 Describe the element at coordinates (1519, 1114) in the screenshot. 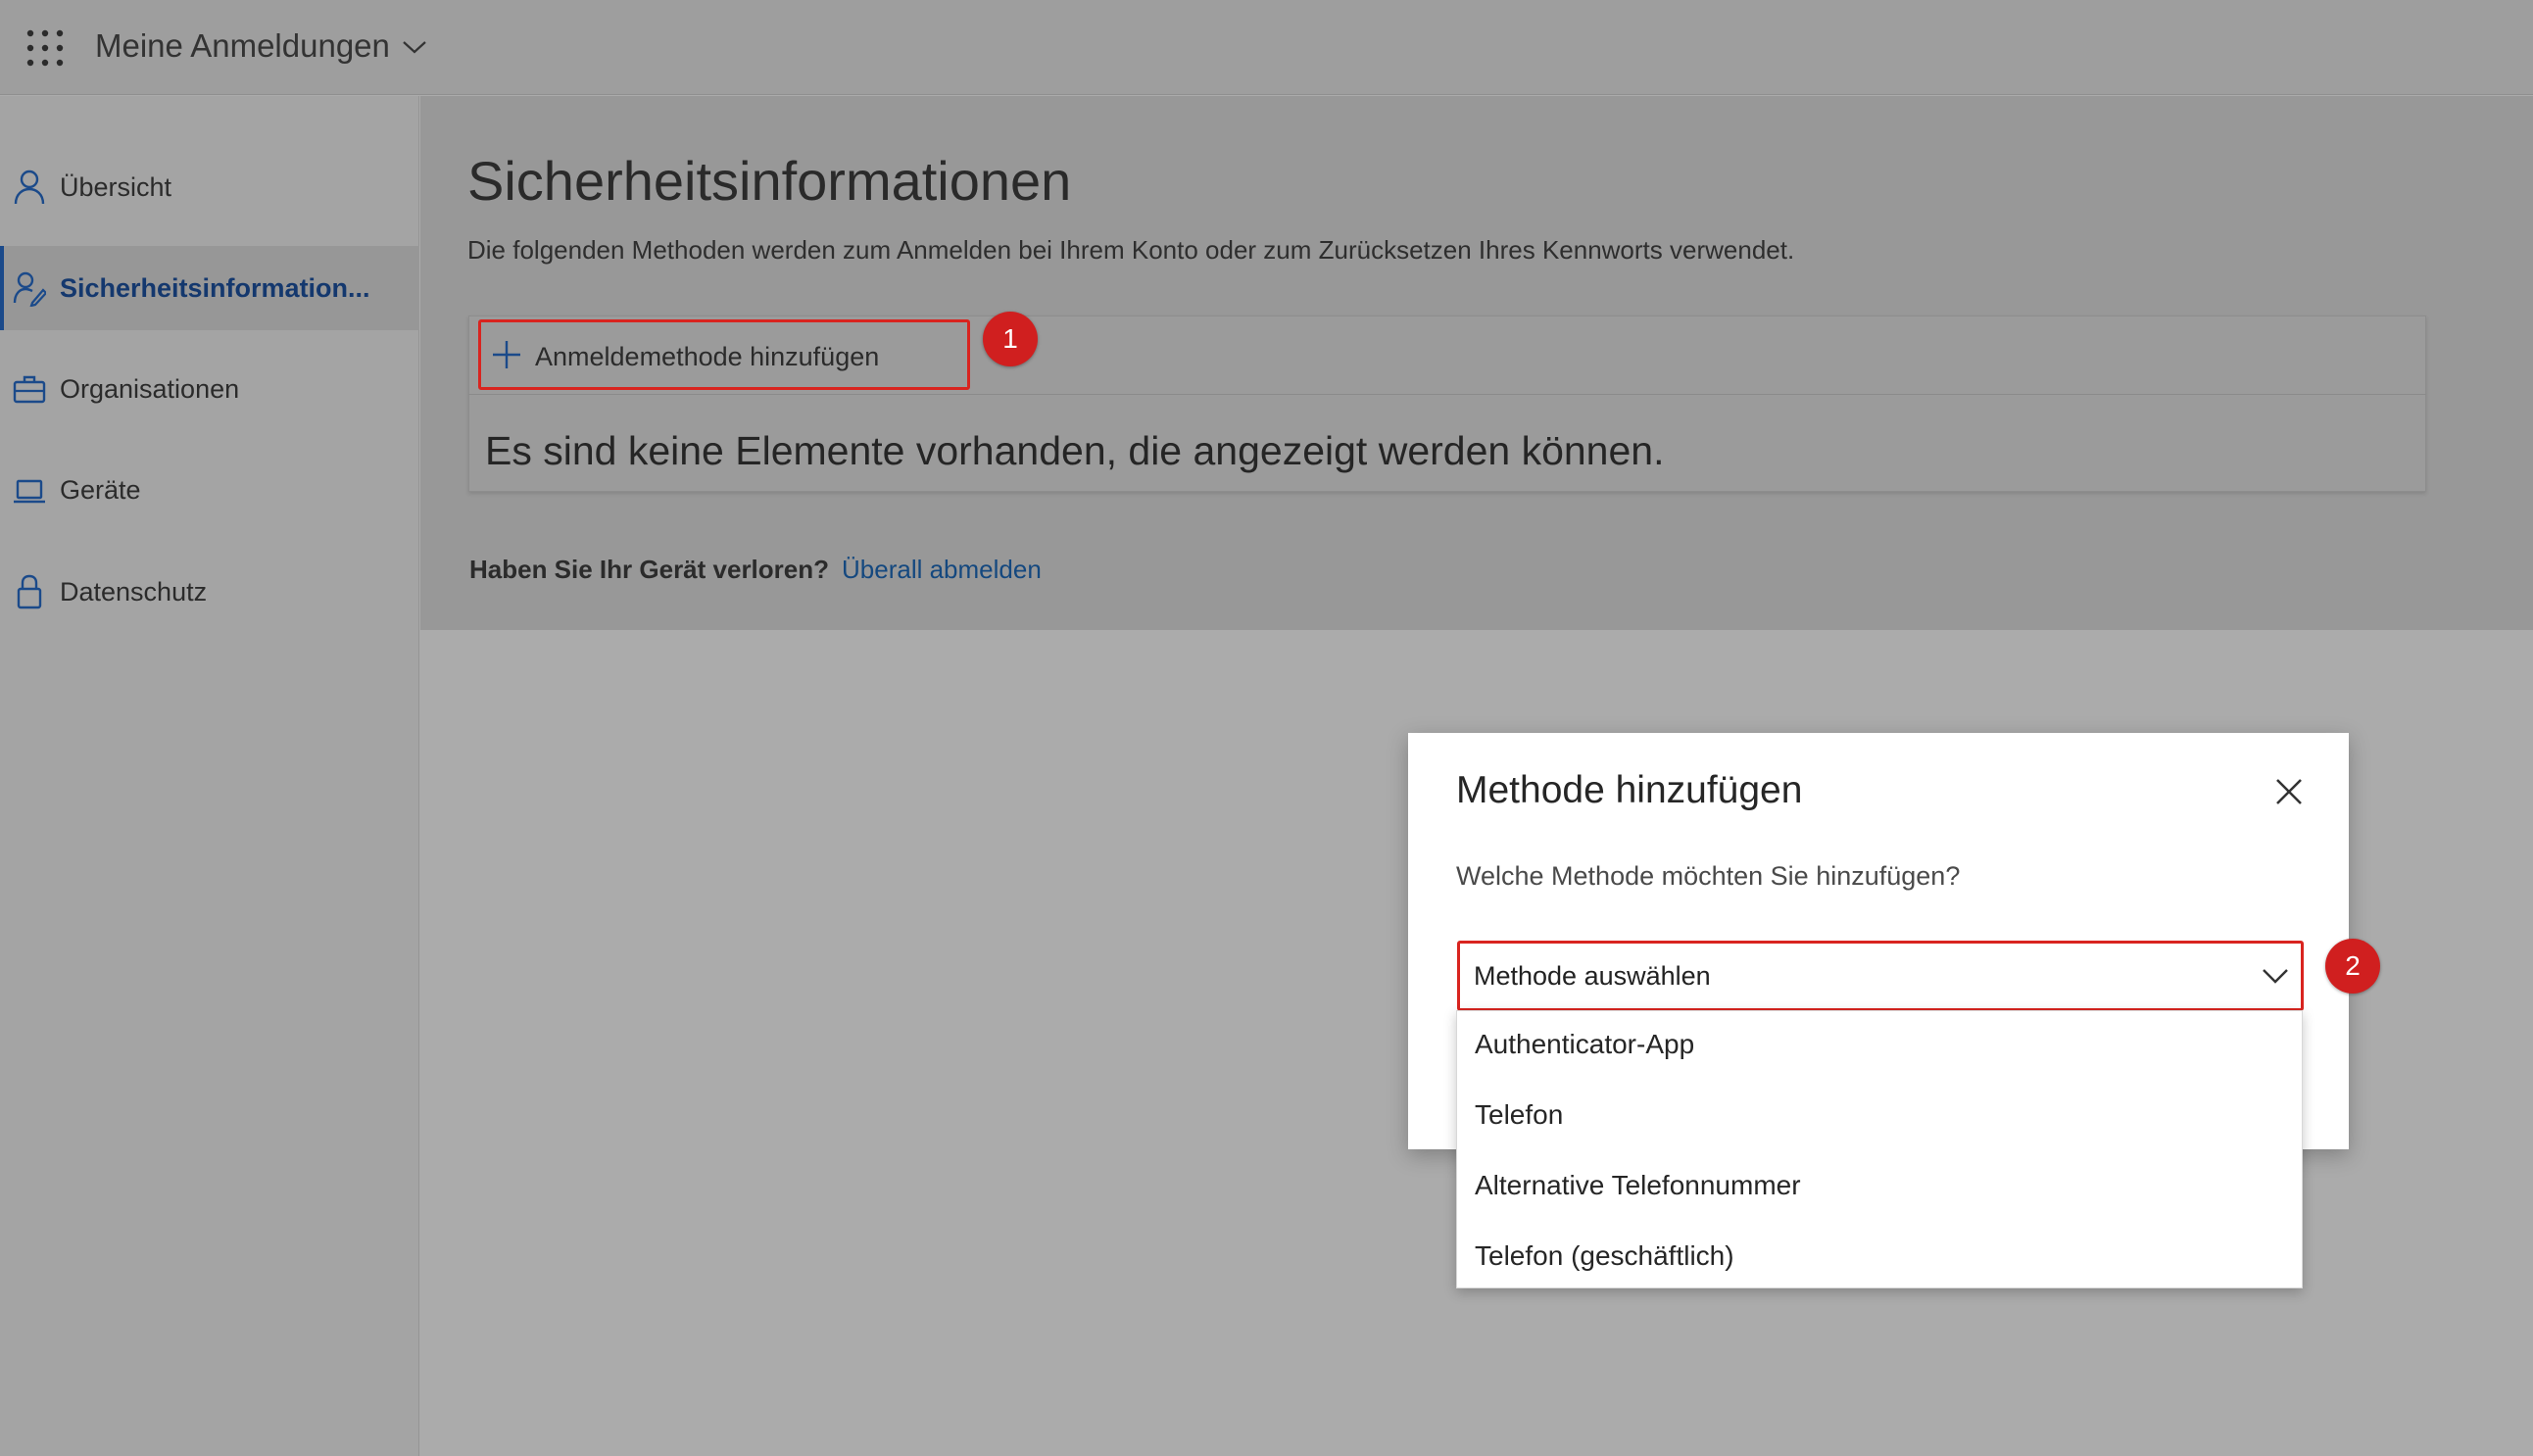

I see `option-label: Telefon` at that location.